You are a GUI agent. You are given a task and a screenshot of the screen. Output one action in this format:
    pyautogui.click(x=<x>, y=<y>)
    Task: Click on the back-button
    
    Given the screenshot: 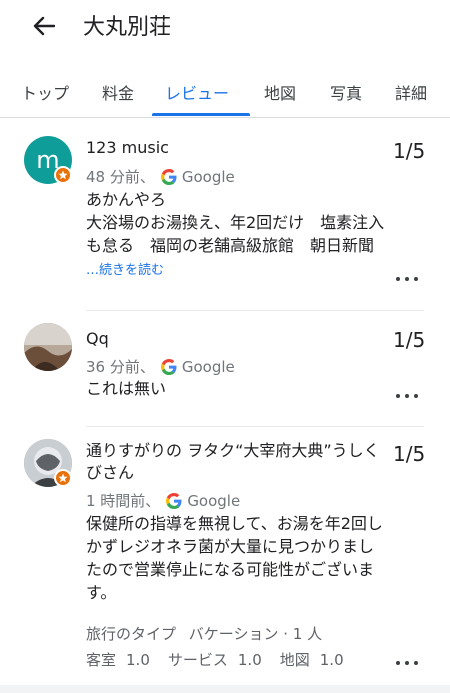 What is the action you would take?
    pyautogui.click(x=44, y=26)
    